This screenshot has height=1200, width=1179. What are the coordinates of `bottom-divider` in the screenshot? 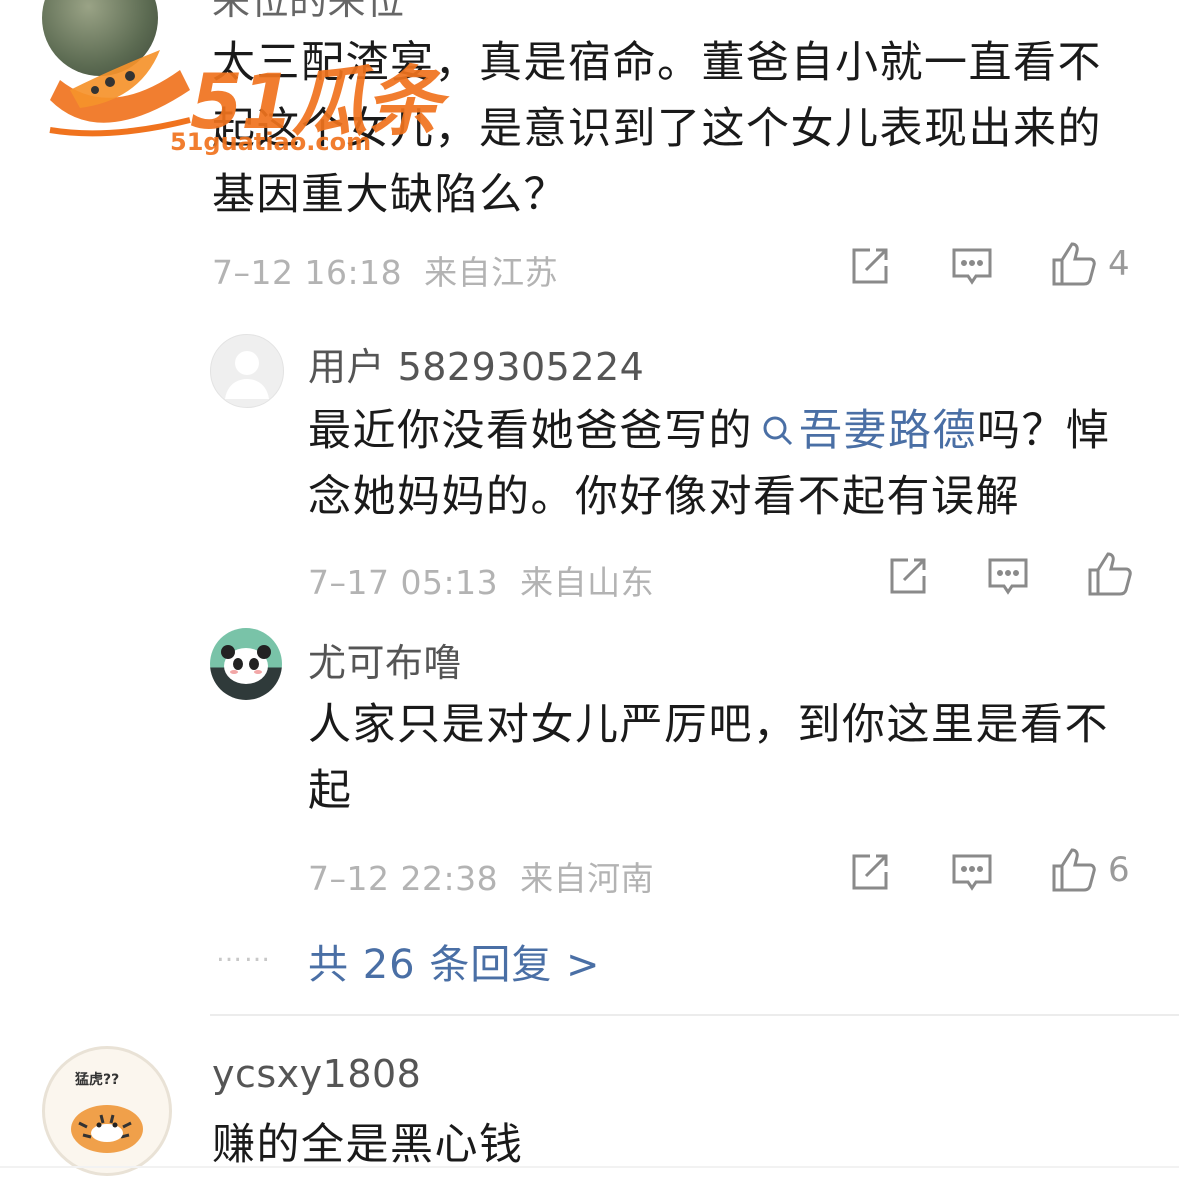 It's located at (589, 1167).